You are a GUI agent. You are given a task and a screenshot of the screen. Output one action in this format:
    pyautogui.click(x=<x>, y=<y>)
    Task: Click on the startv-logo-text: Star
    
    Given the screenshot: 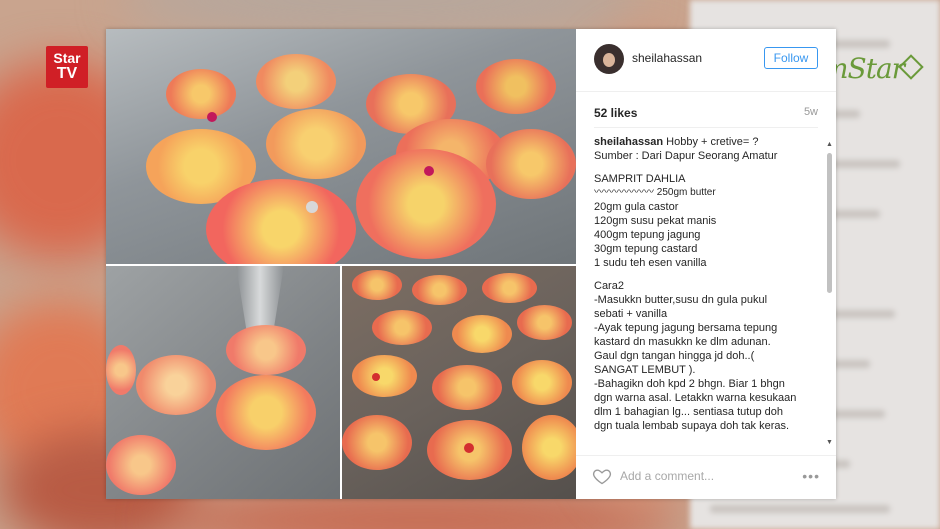 What is the action you would take?
    pyautogui.click(x=67, y=58)
    